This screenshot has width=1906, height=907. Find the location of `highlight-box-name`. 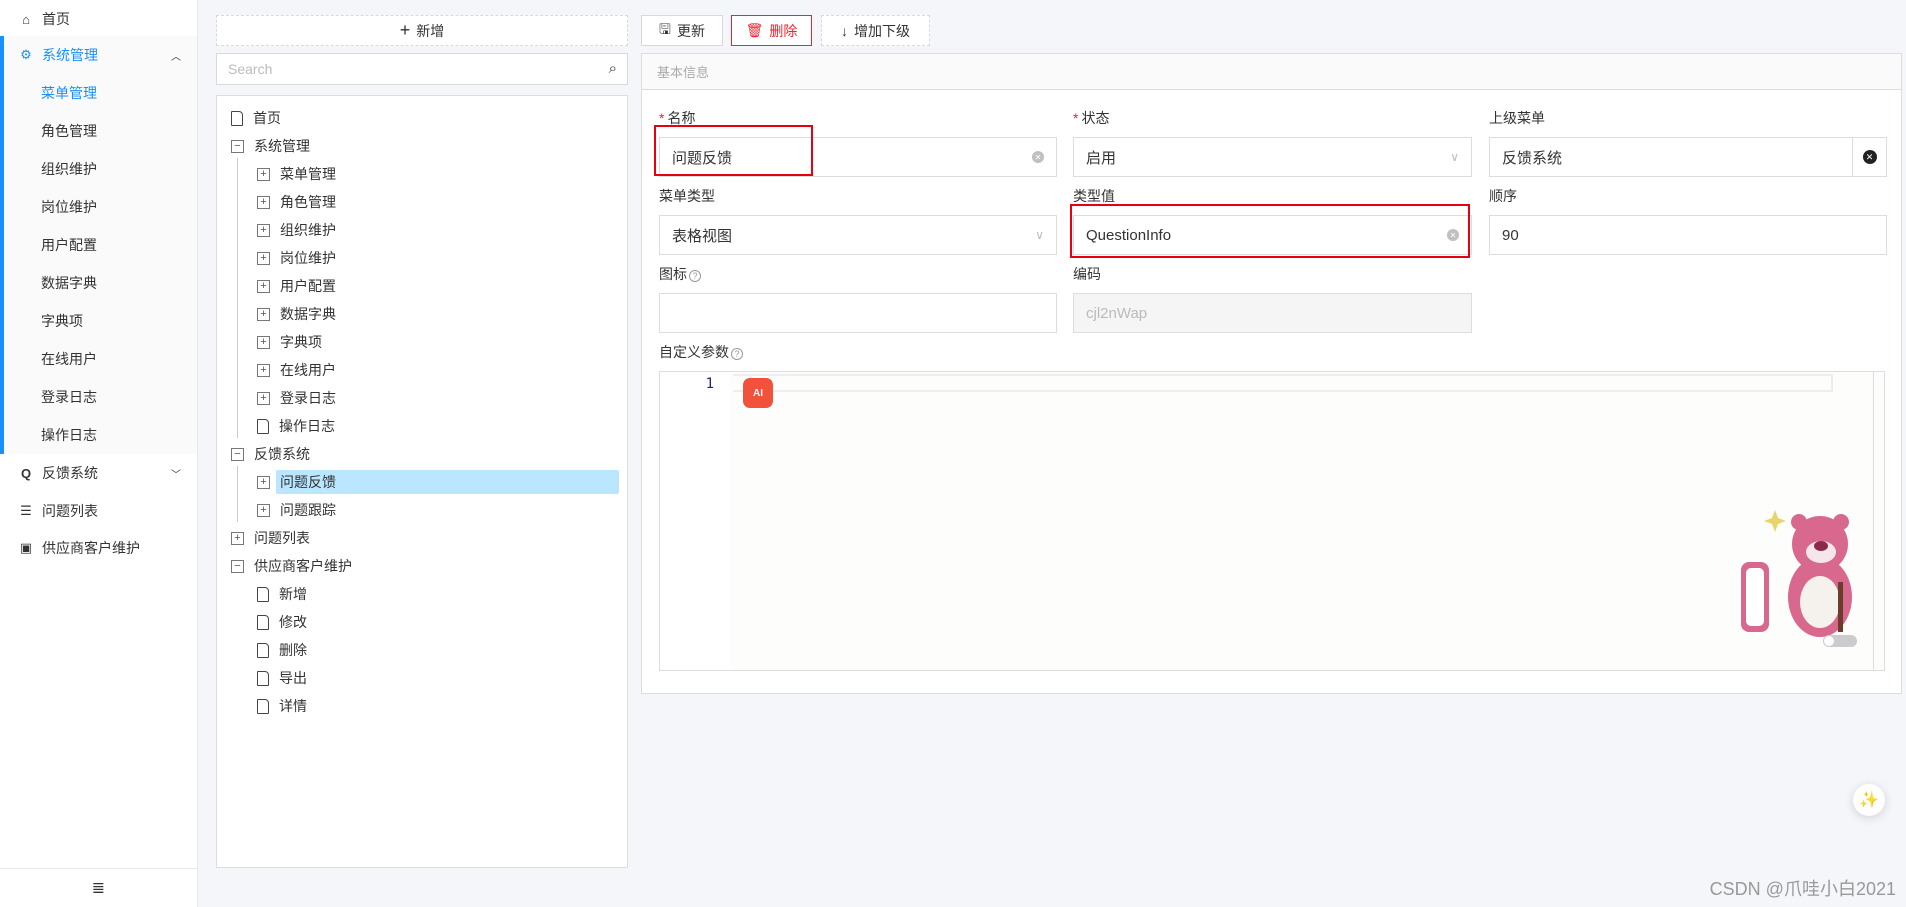

highlight-box-name is located at coordinates (733, 150).